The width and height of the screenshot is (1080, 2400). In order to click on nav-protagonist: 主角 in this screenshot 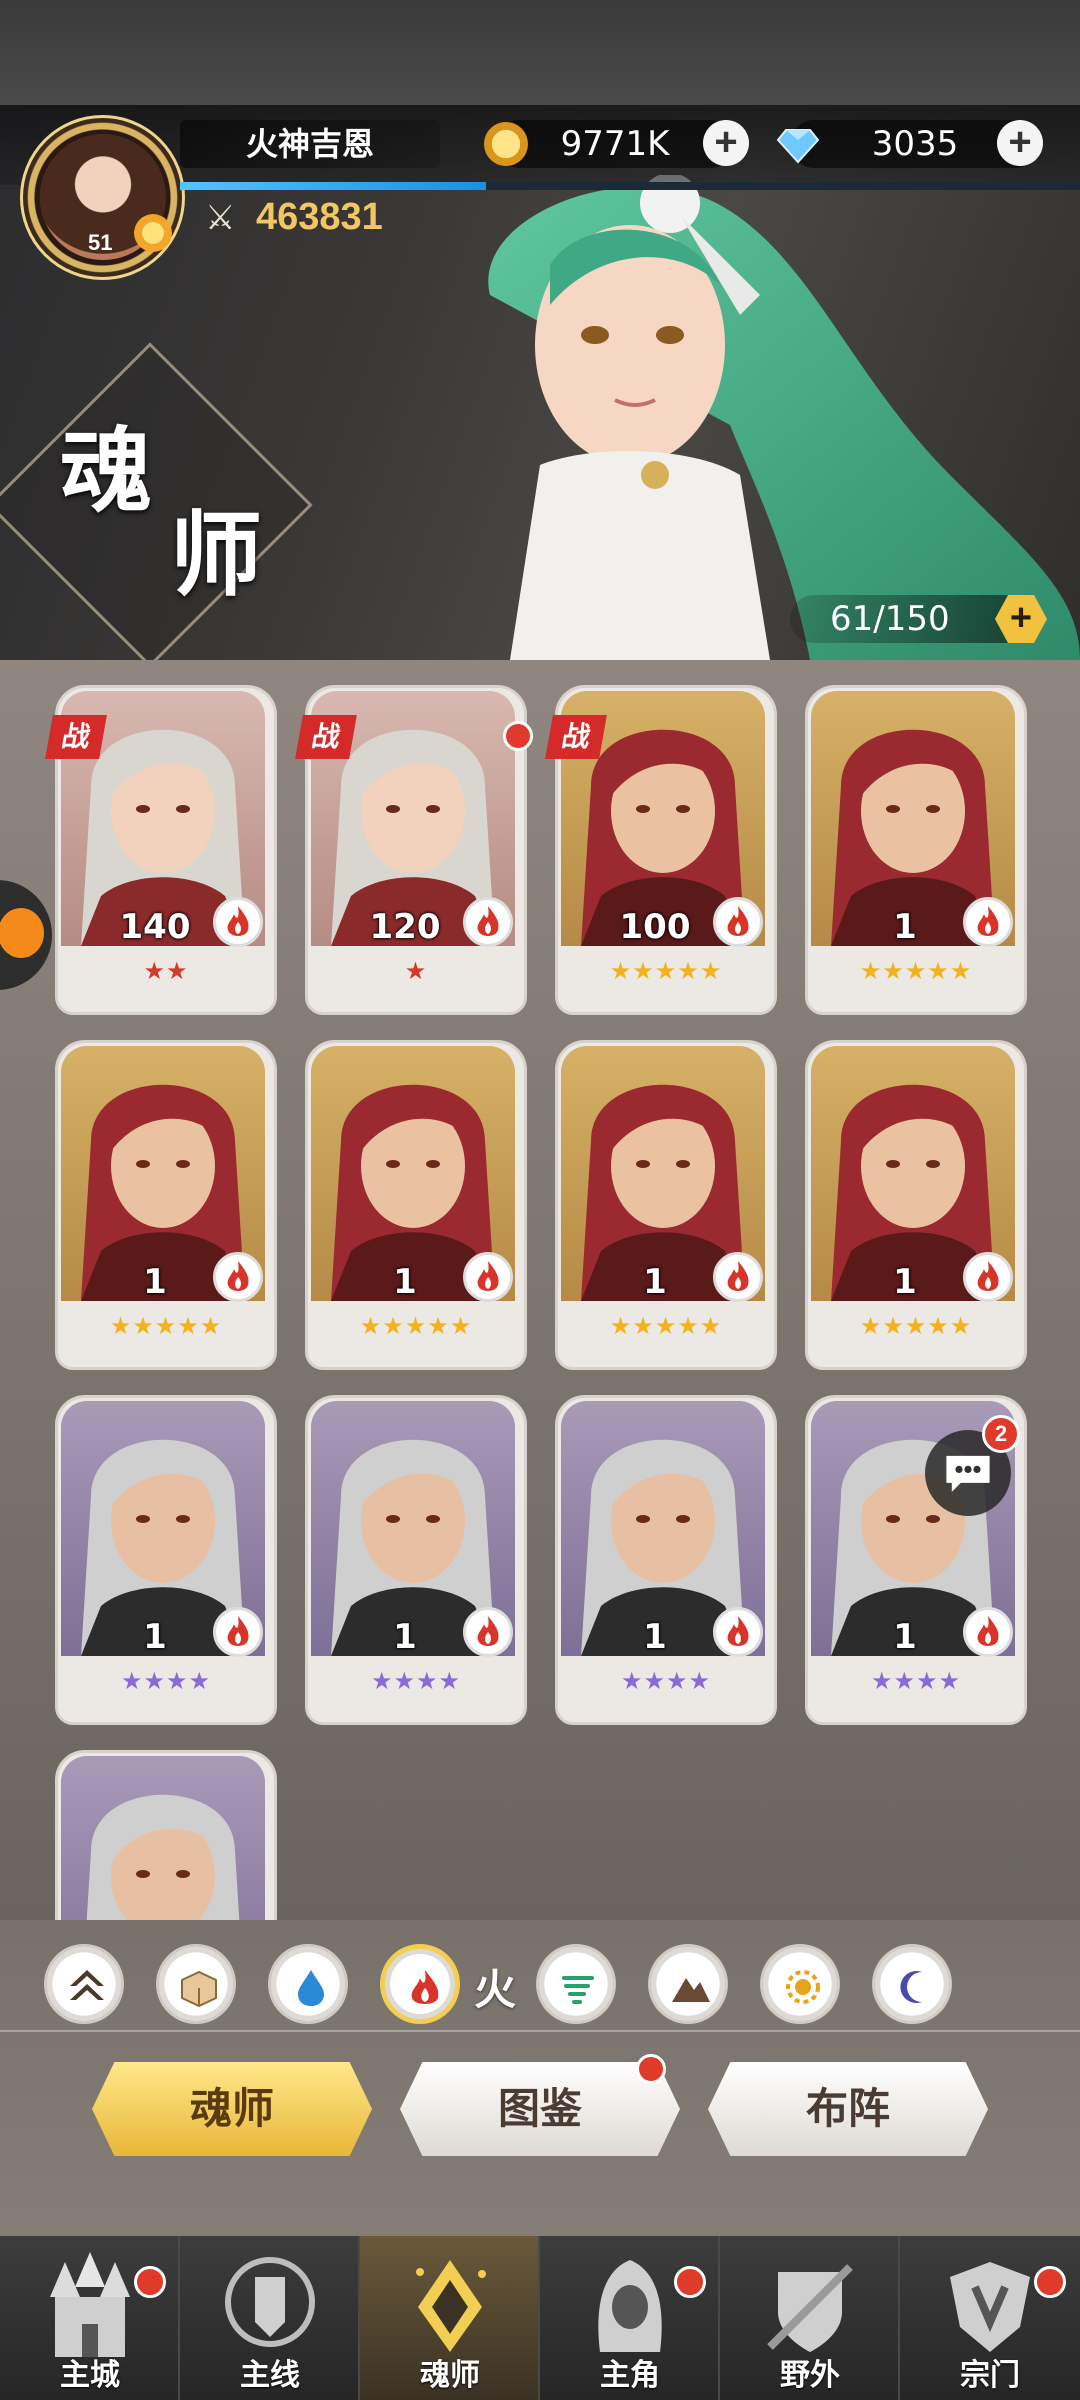, I will do `click(630, 2318)`.